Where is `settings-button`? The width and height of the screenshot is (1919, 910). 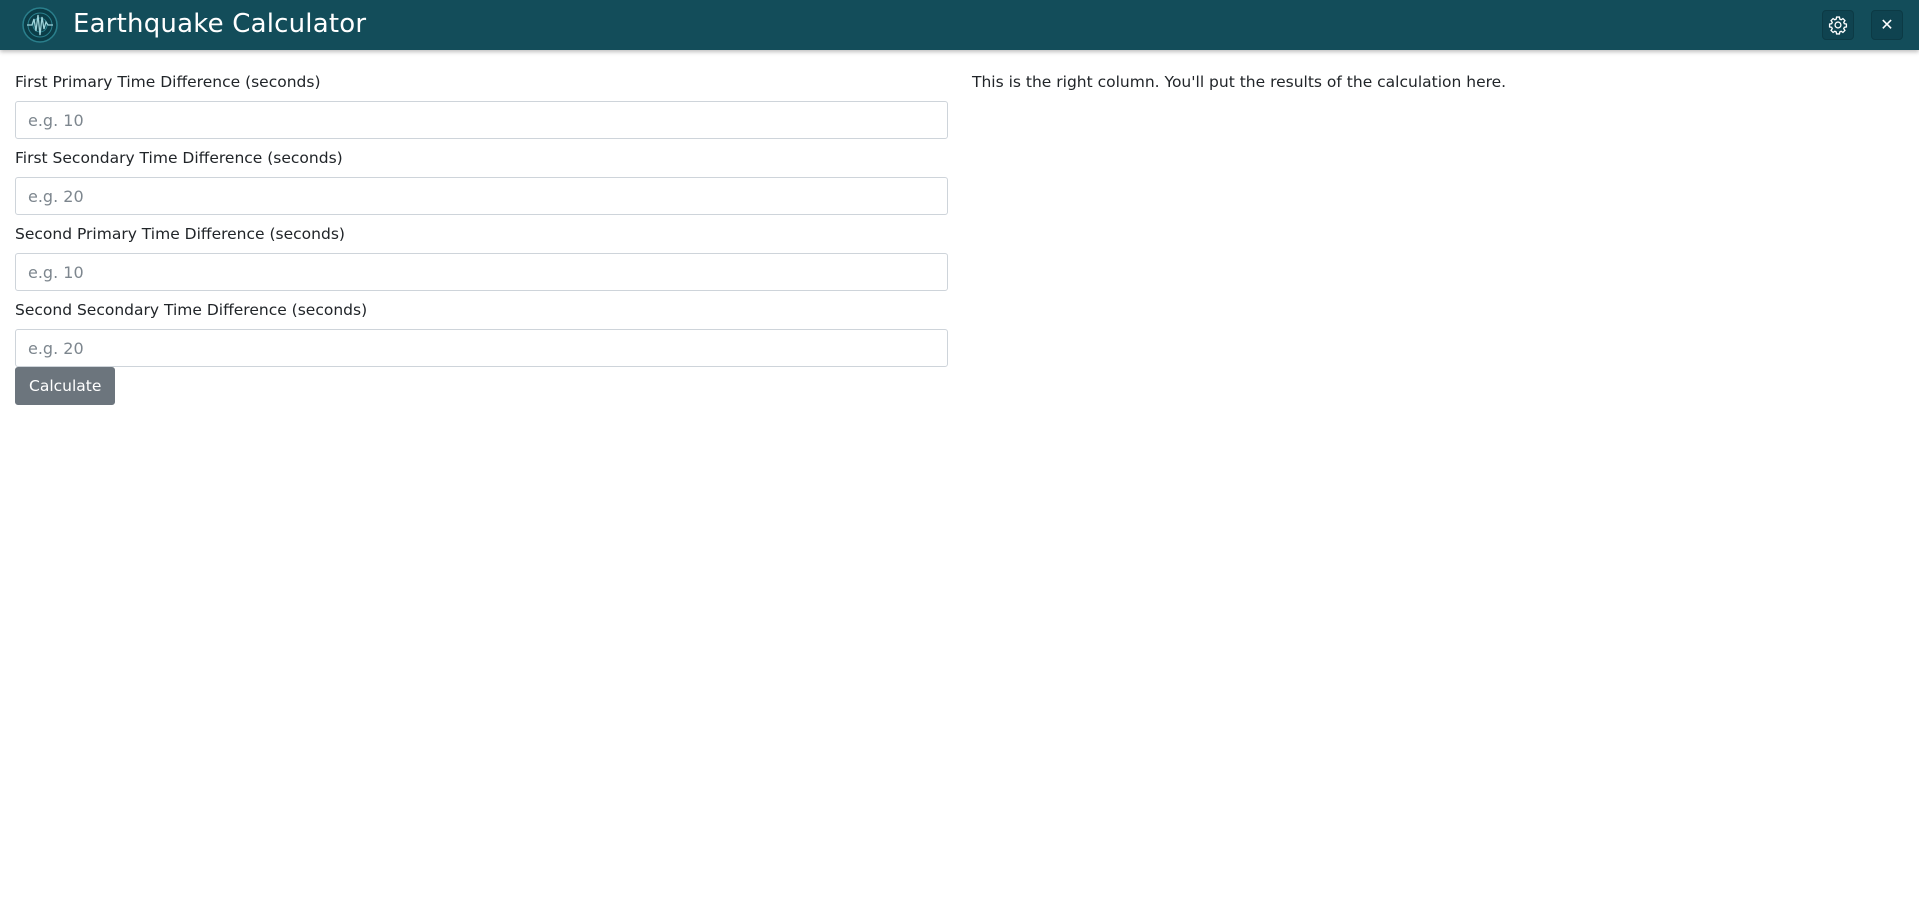 settings-button is located at coordinates (1838, 25).